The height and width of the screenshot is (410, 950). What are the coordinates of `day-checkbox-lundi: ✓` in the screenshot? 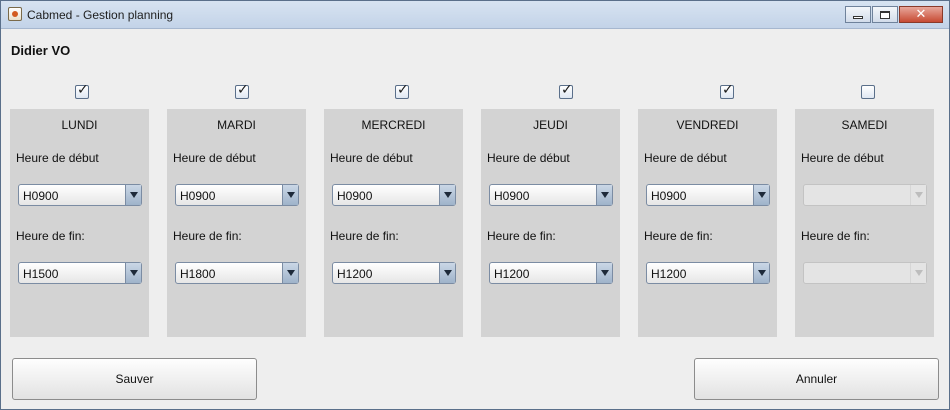 It's located at (82, 90).